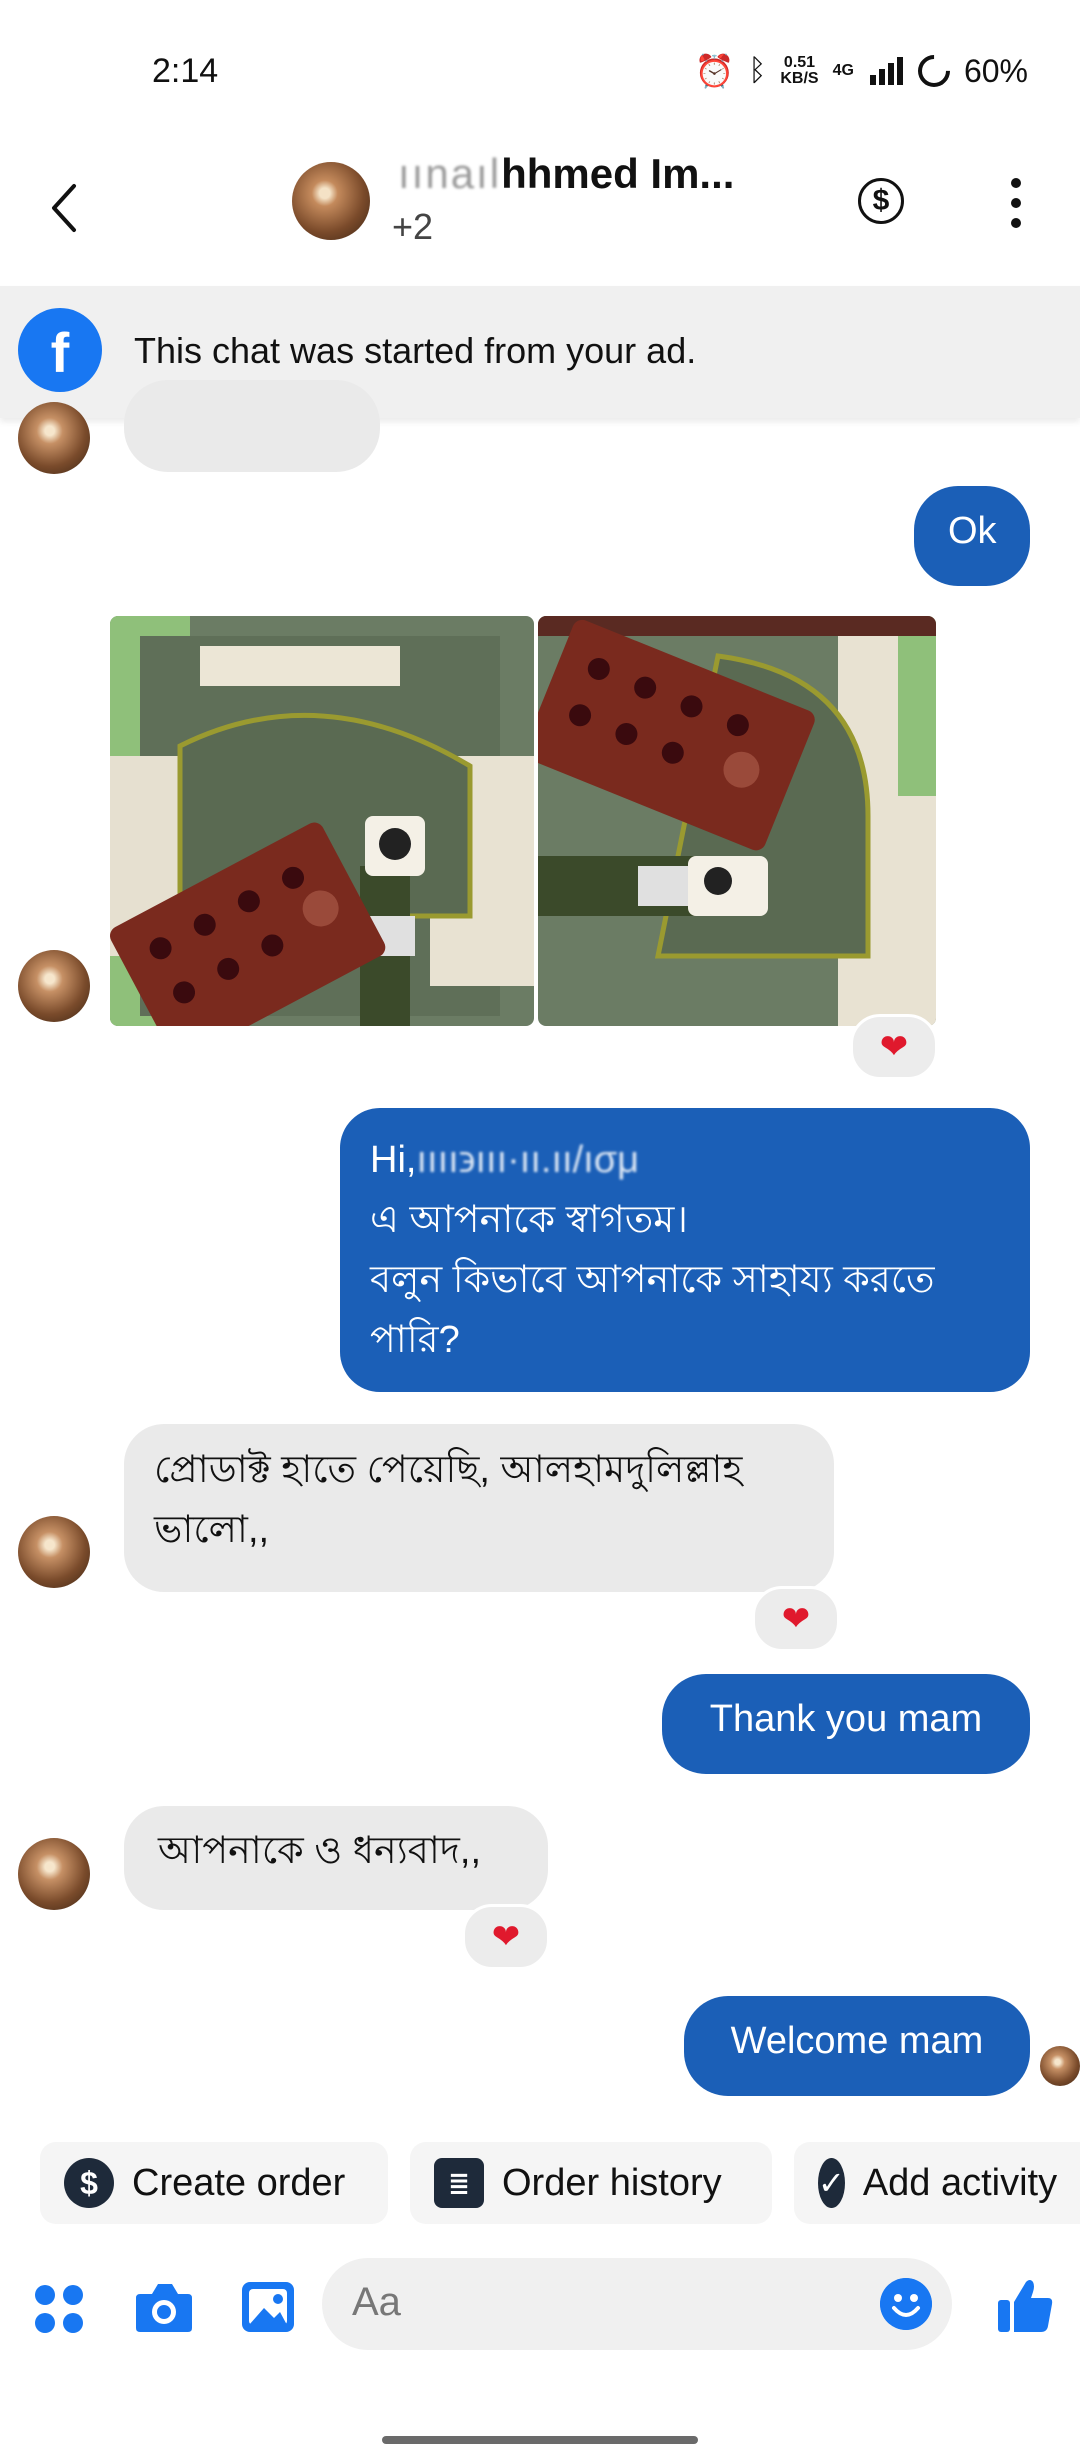 This screenshot has width=1080, height=2460. What do you see at coordinates (415, 350) in the screenshot?
I see `banner-text: This chat was started from your ad.` at bounding box center [415, 350].